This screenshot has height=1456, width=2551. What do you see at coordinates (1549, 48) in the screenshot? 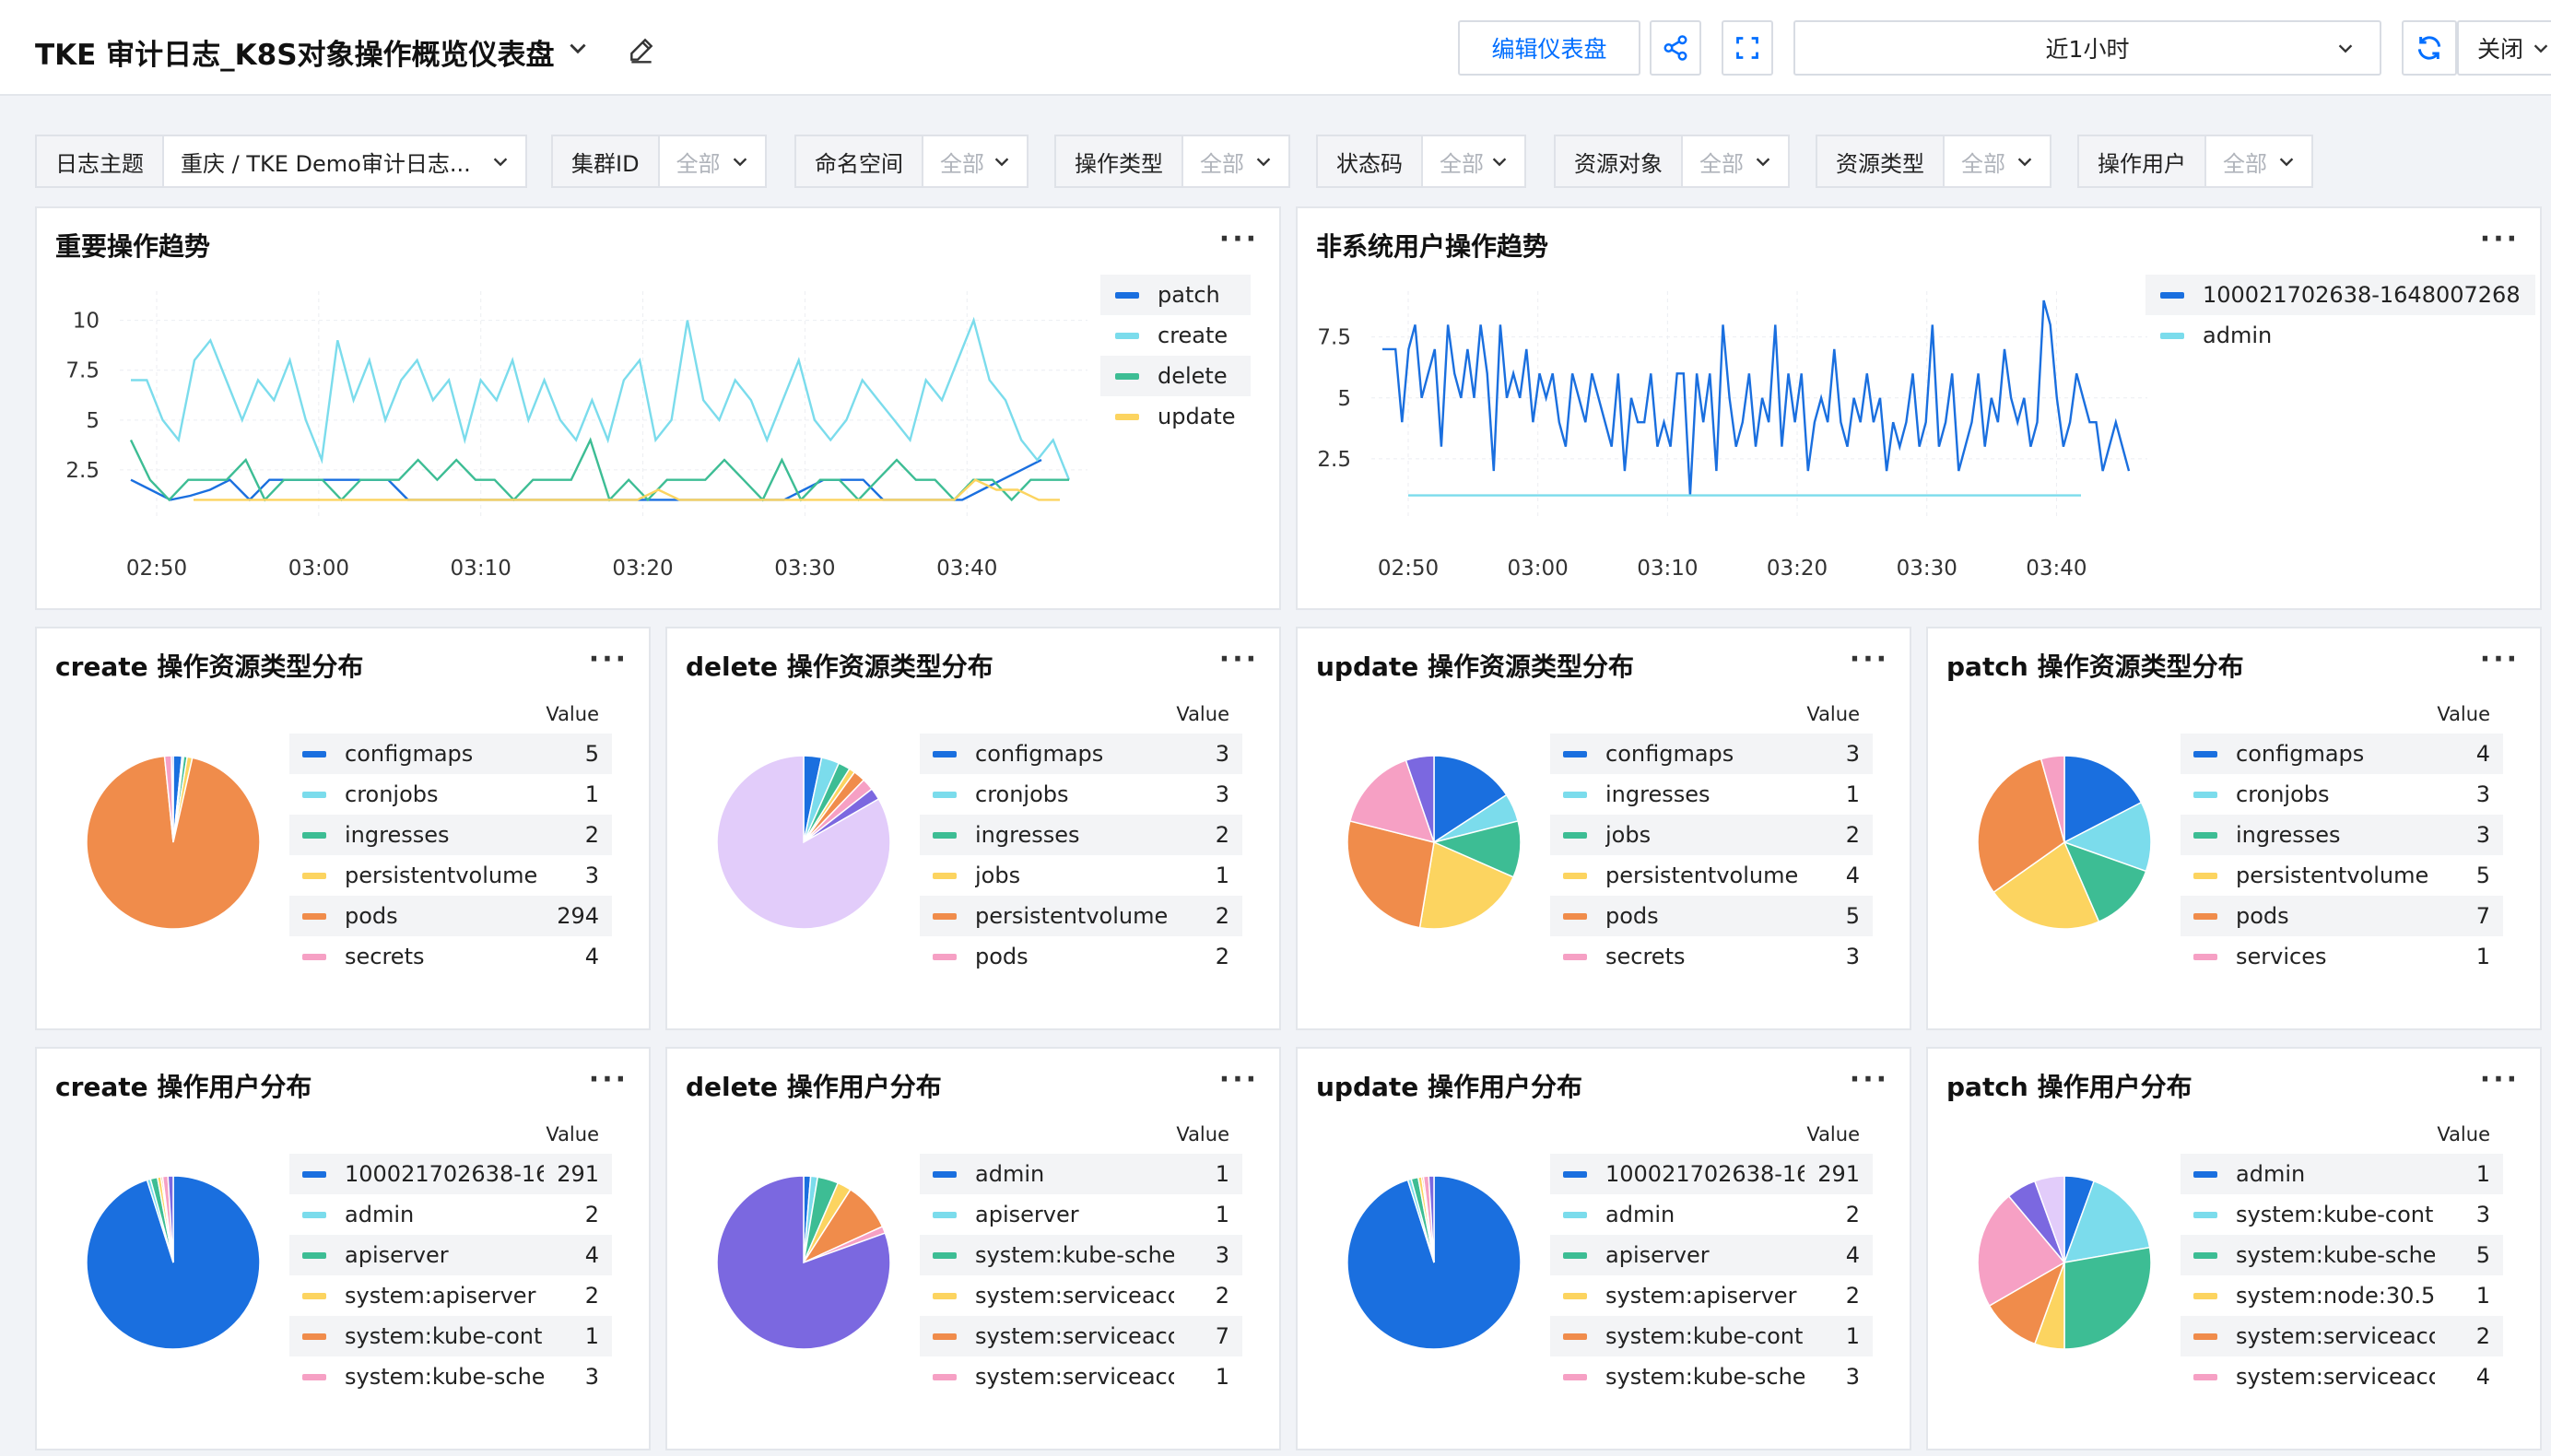
I see `edit-dashboard-button: 编辑仪表盘` at bounding box center [1549, 48].